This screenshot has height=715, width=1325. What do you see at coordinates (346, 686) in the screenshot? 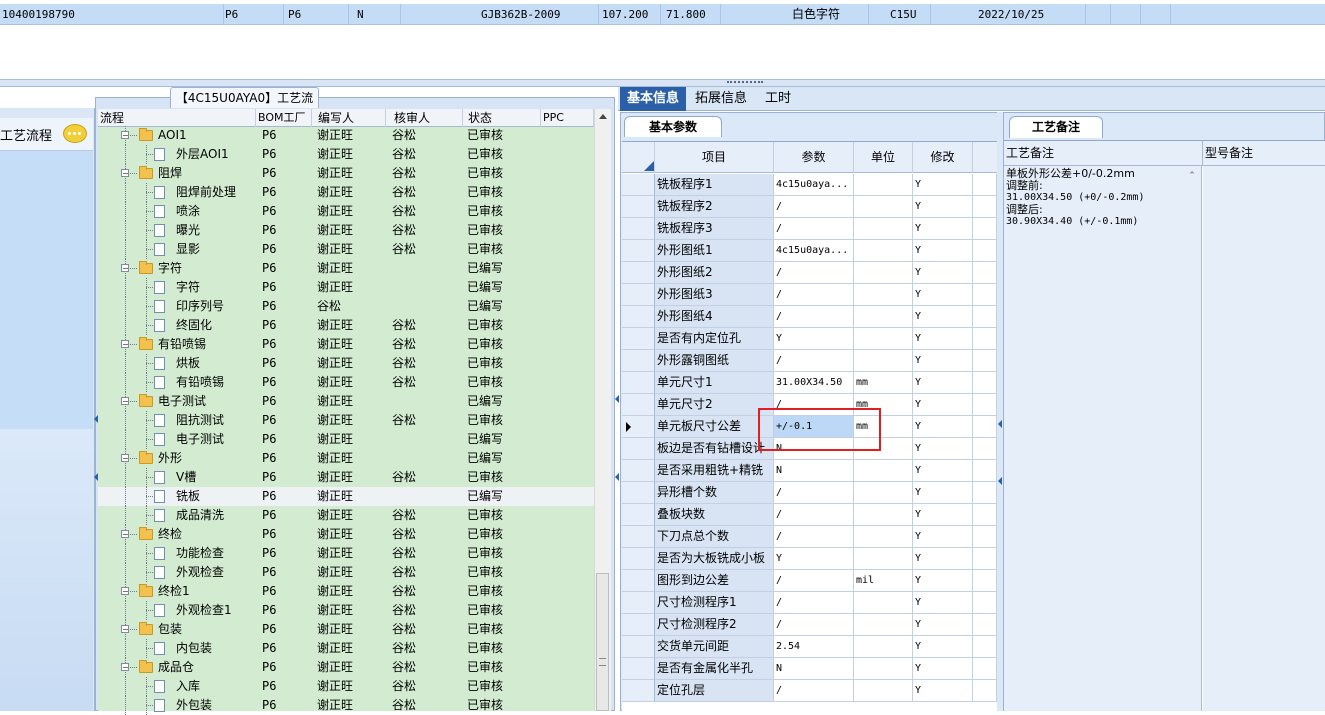
I see `tree-step-row: 入库 P6 谢正旺 谷松 已审核` at bounding box center [346, 686].